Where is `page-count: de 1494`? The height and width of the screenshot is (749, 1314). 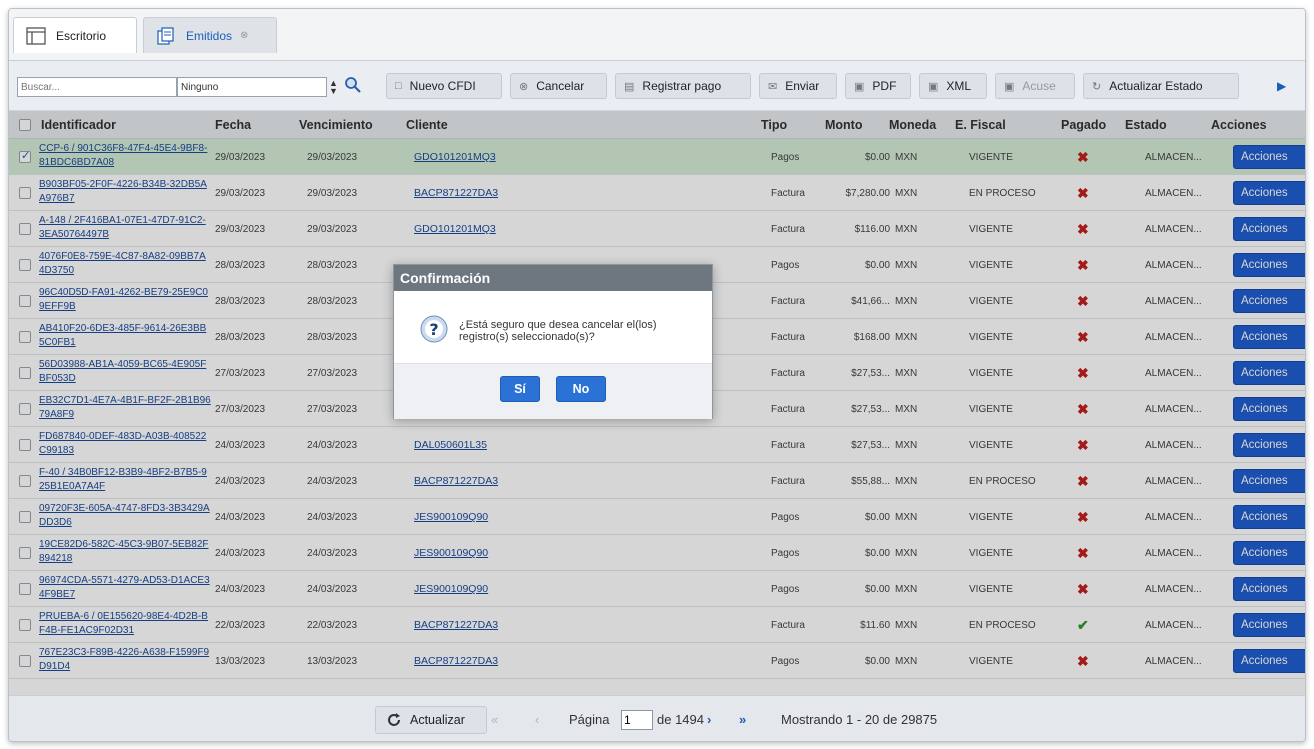 page-count: de 1494 is located at coordinates (680, 719).